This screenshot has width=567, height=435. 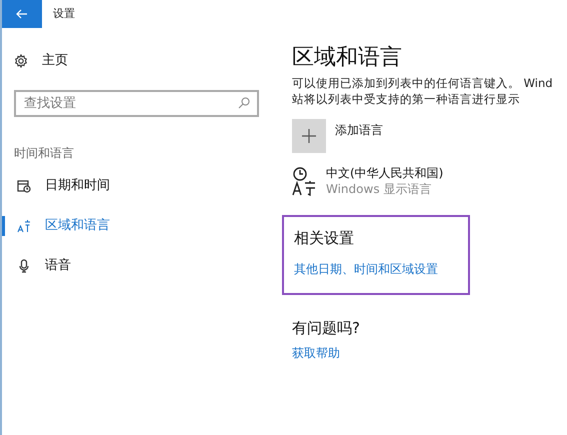 What do you see at coordinates (64, 14) in the screenshot?
I see `window-title: 设置` at bounding box center [64, 14].